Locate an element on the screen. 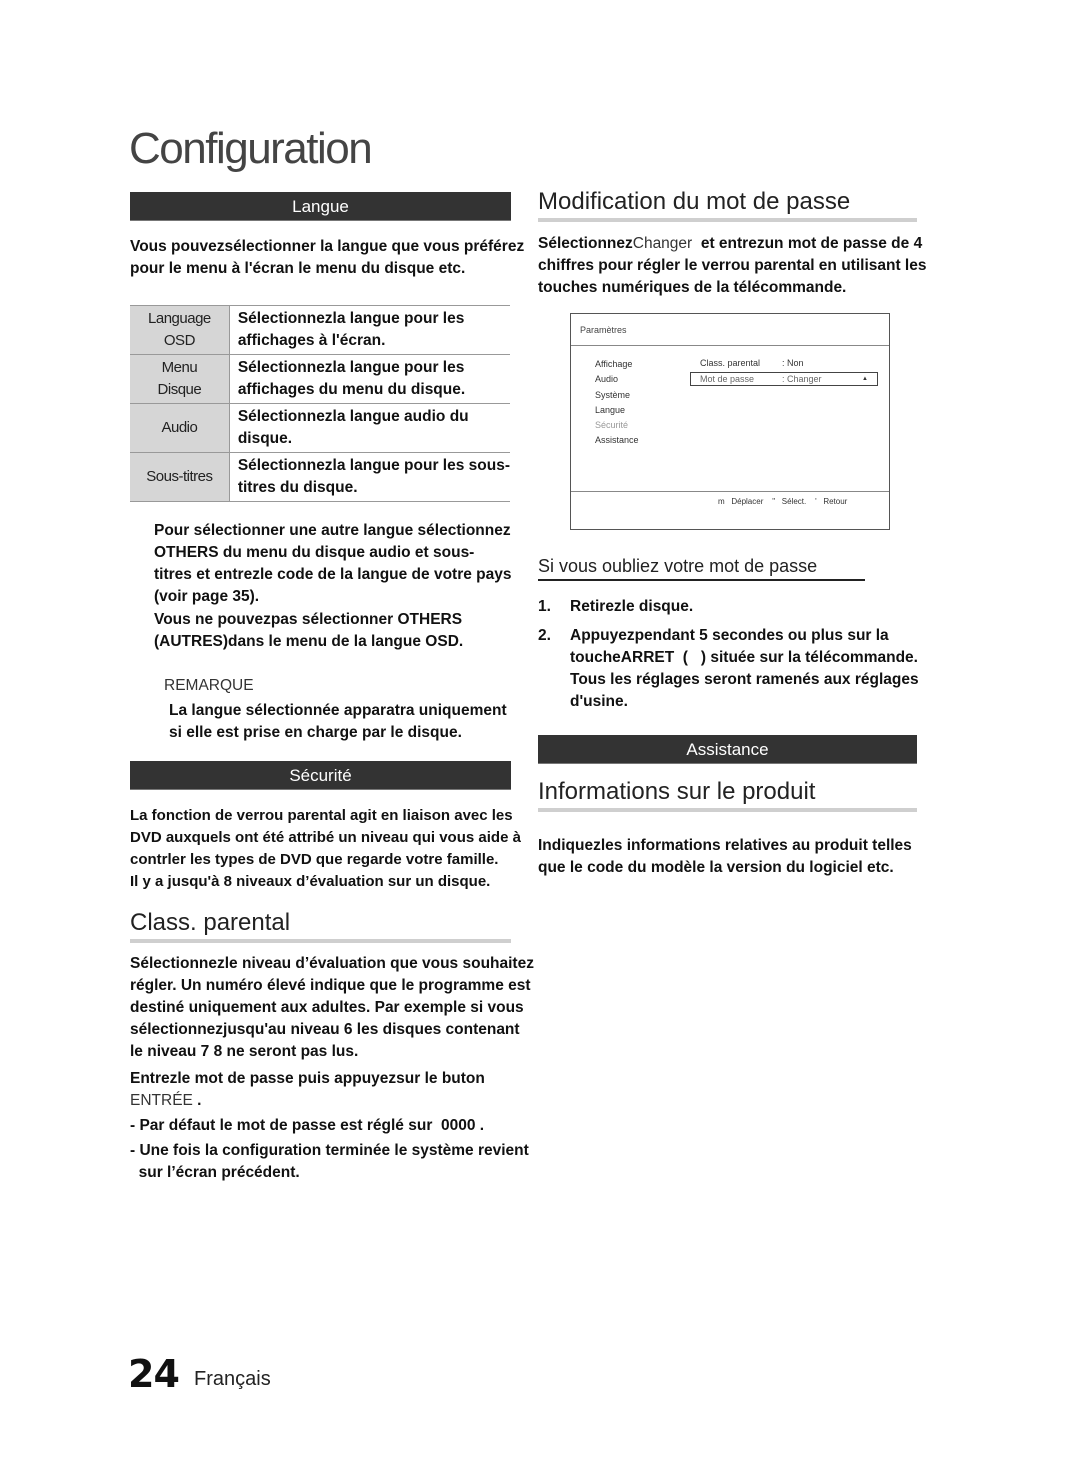  step-number: 1. is located at coordinates (544, 606).